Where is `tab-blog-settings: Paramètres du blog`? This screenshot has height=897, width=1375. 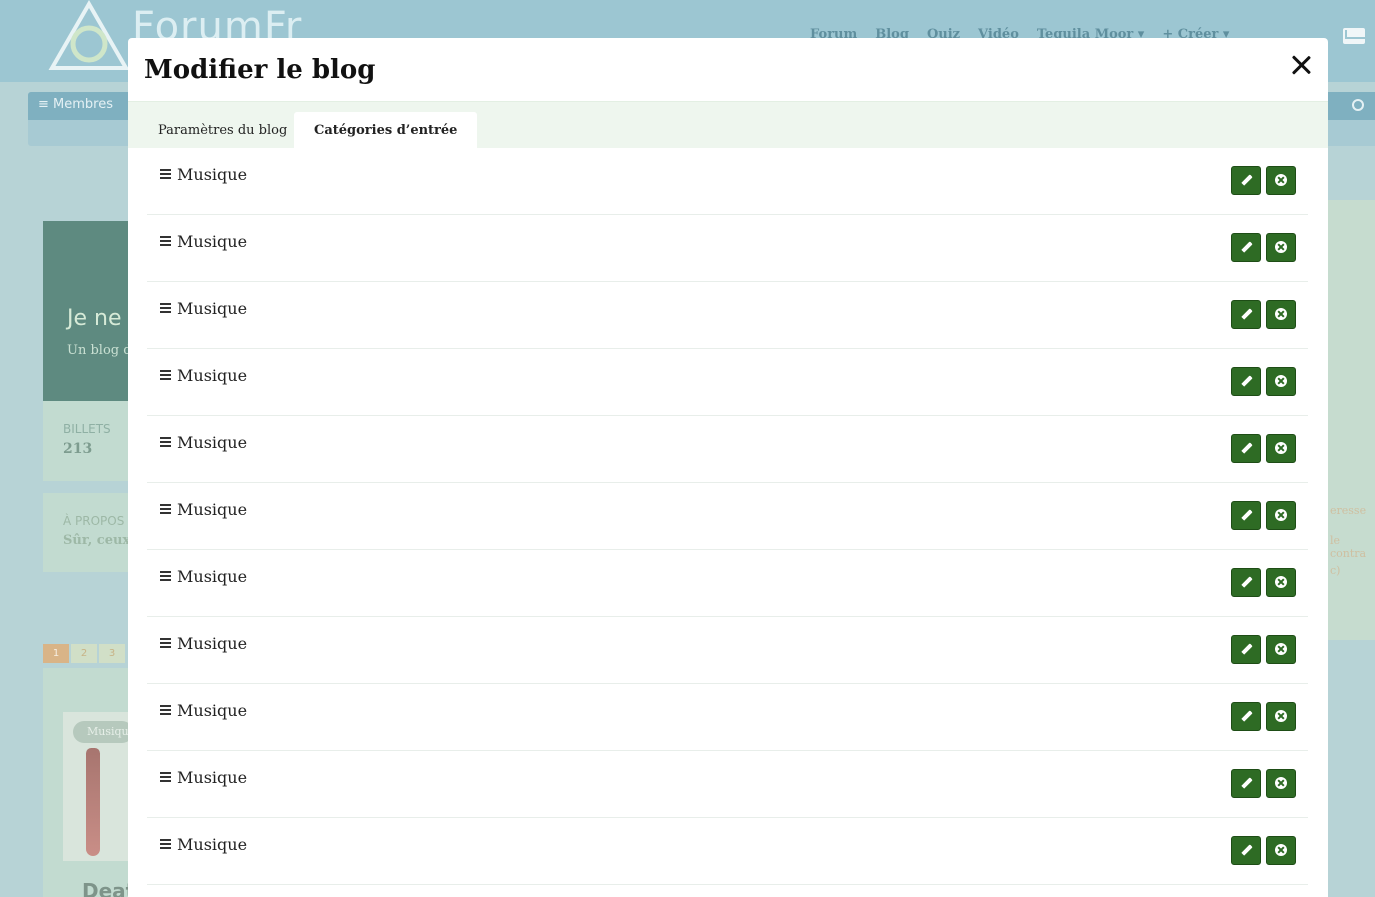
tab-blog-settings: Paramètres du blog is located at coordinates (222, 130).